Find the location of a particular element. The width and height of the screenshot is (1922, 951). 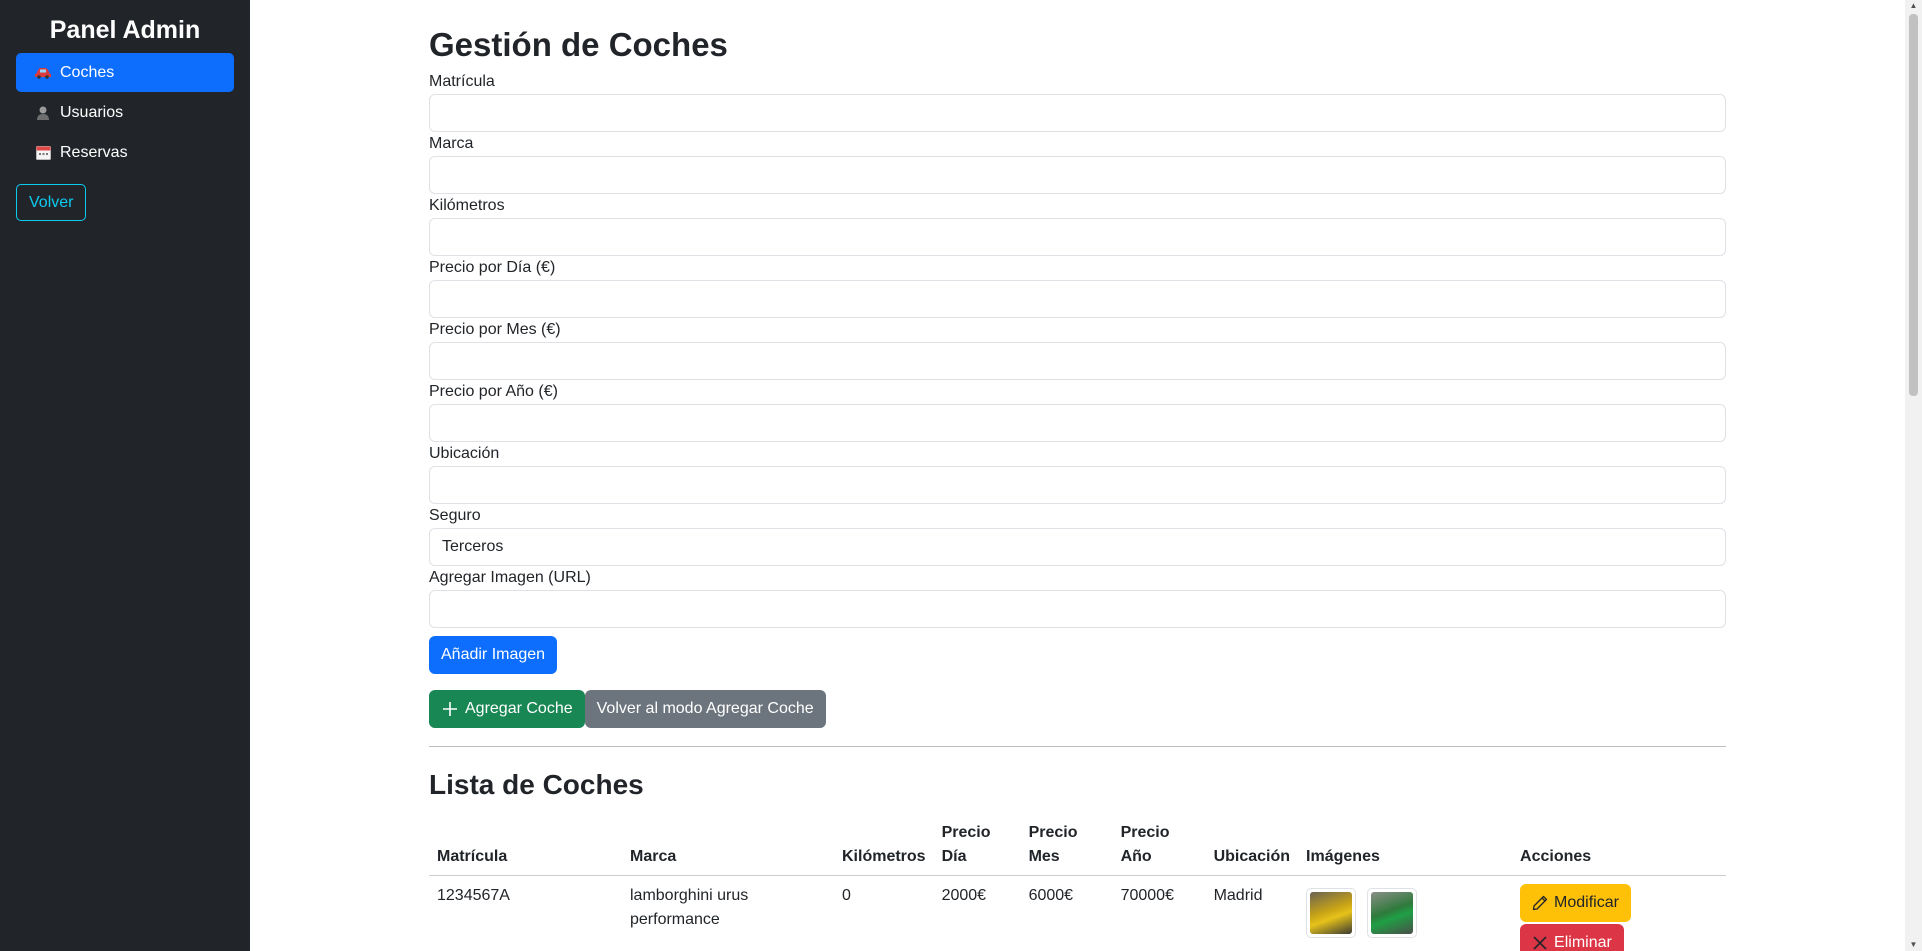

divider is located at coordinates (1077, 746).